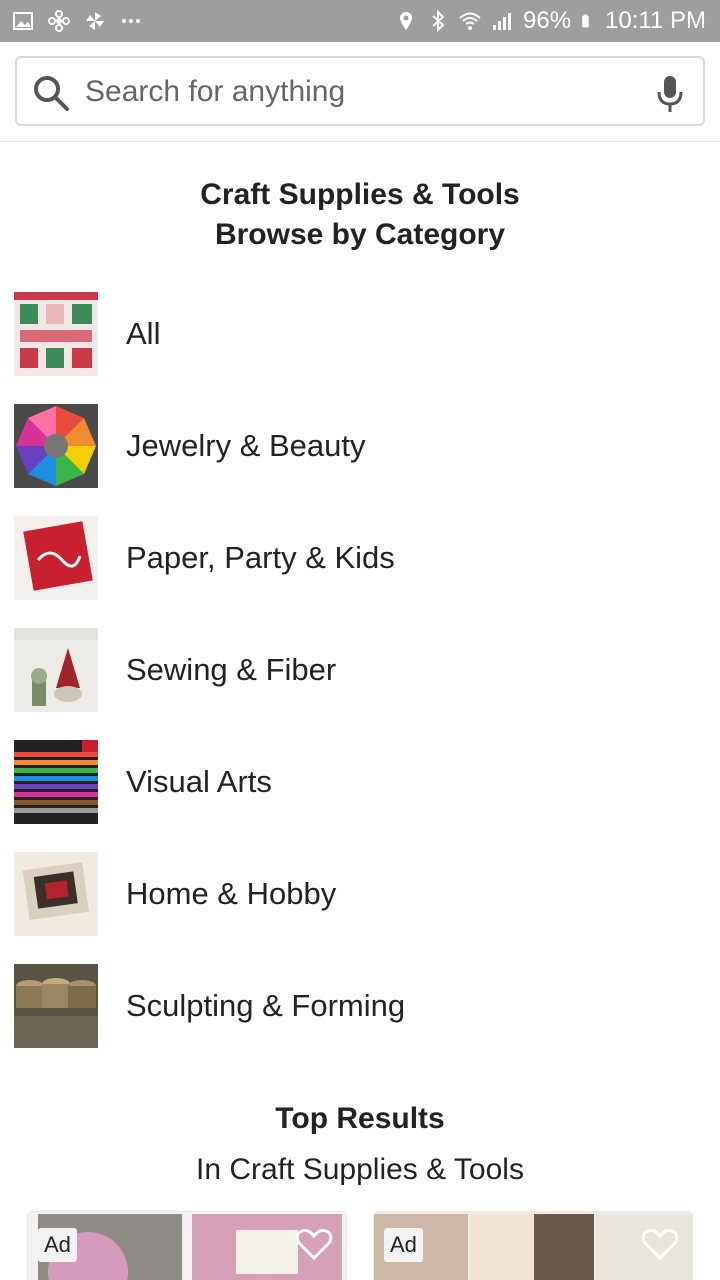 Image resolution: width=720 pixels, height=1280 pixels. What do you see at coordinates (56, 558) in the screenshot?
I see `paper-party-kids-thumbnail` at bounding box center [56, 558].